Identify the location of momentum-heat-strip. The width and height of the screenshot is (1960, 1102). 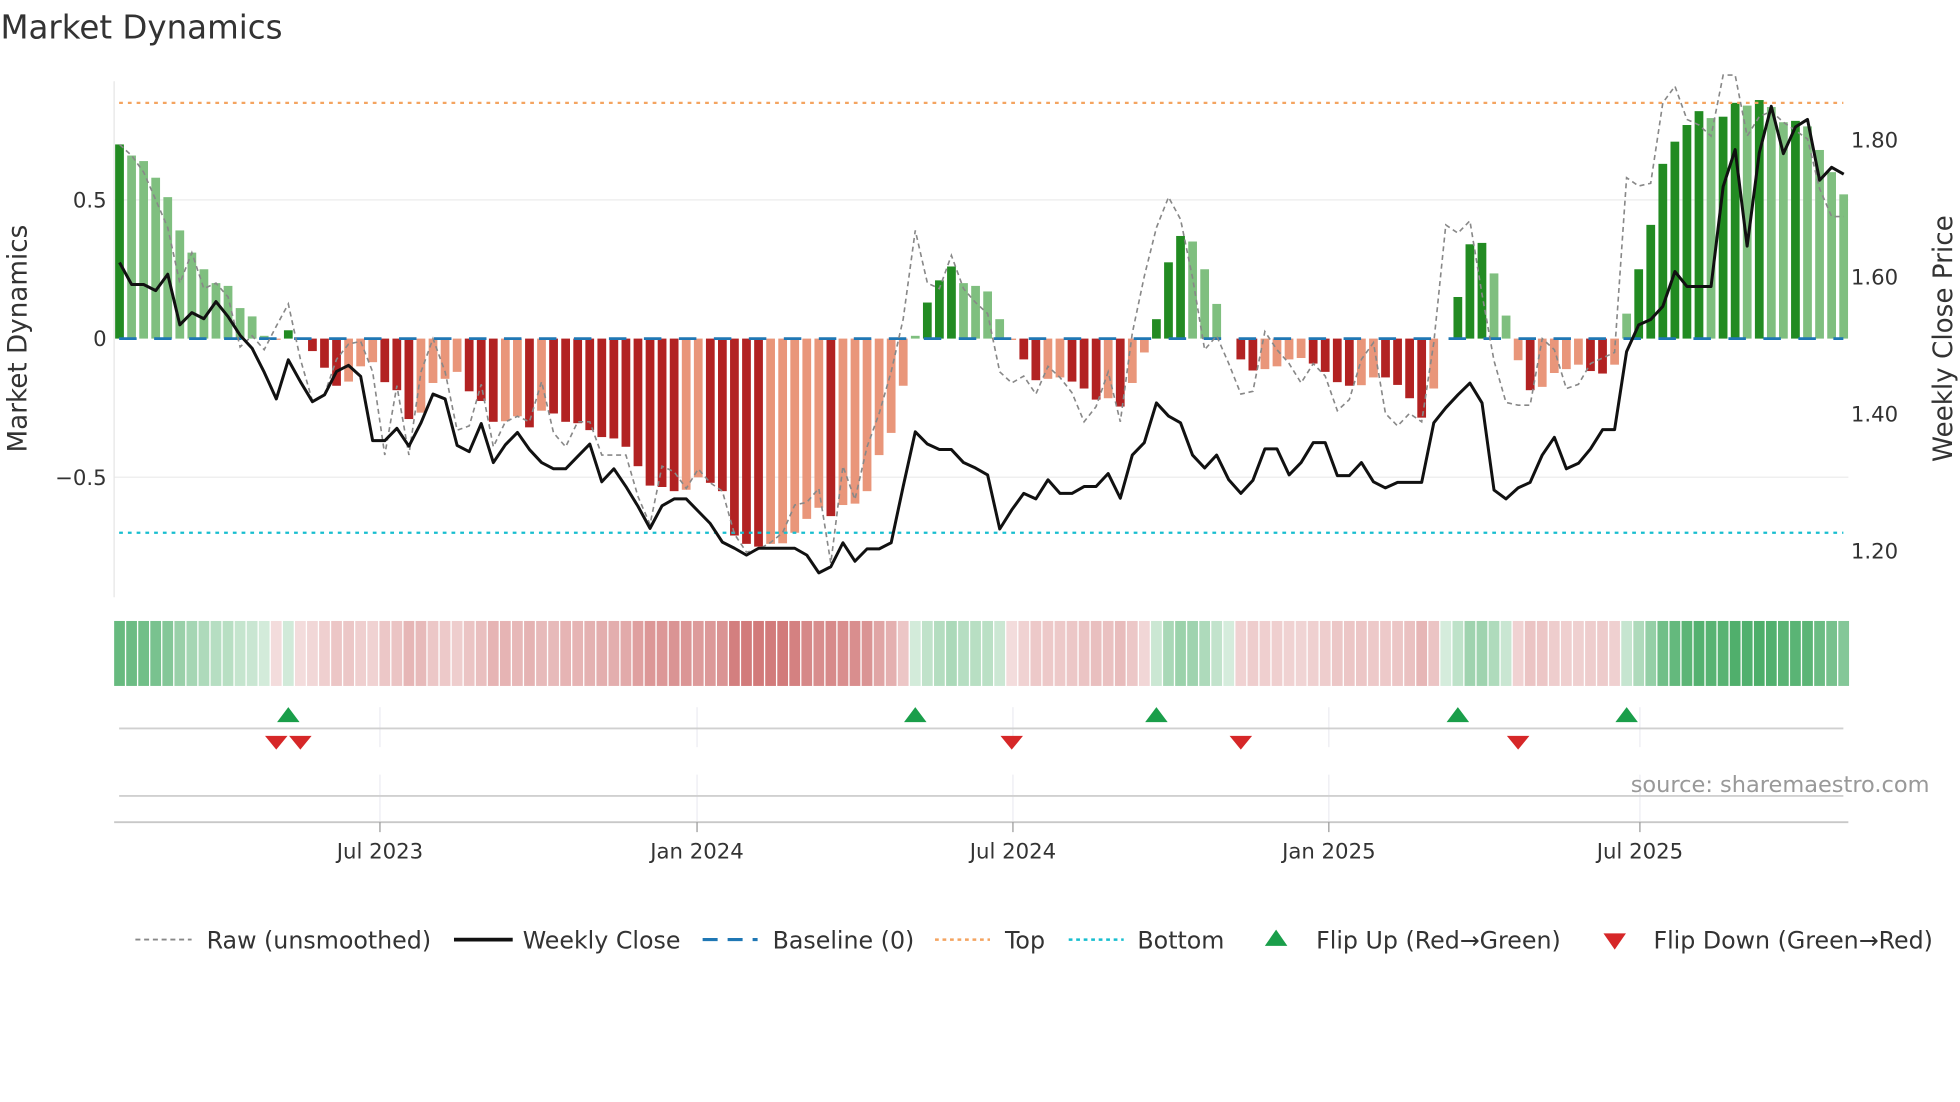
(982, 653).